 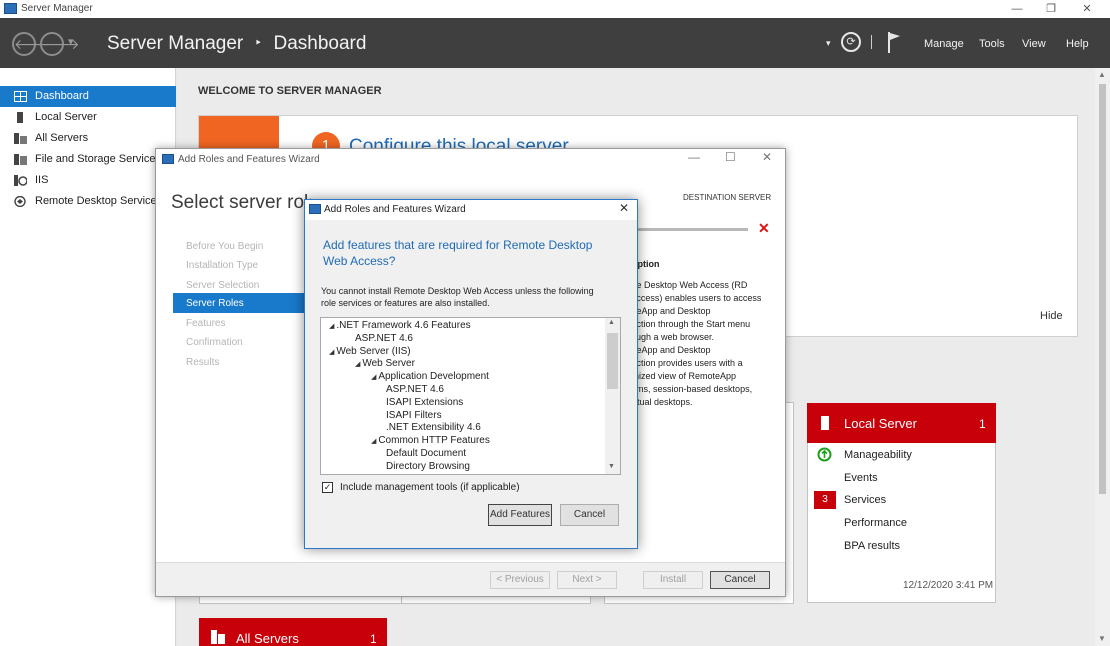 What do you see at coordinates (875, 523) in the screenshot?
I see `tile-item-performance: Performance` at bounding box center [875, 523].